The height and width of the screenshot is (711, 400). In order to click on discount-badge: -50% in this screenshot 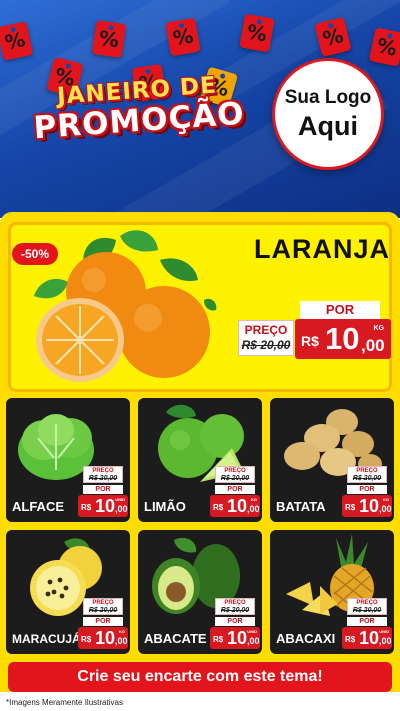, I will do `click(35, 254)`.